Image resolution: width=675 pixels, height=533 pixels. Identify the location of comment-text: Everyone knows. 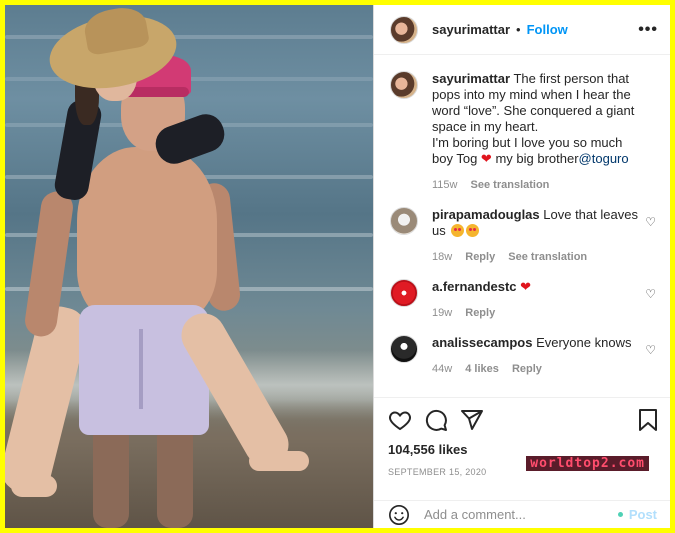
(584, 342).